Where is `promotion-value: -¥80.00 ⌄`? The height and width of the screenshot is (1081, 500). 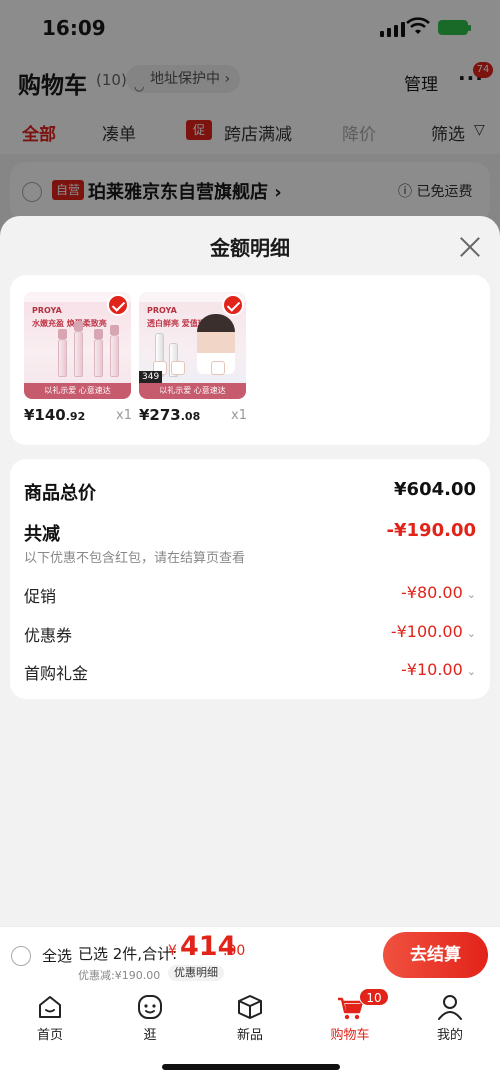
promotion-value: -¥80.00 ⌄ is located at coordinates (438, 592).